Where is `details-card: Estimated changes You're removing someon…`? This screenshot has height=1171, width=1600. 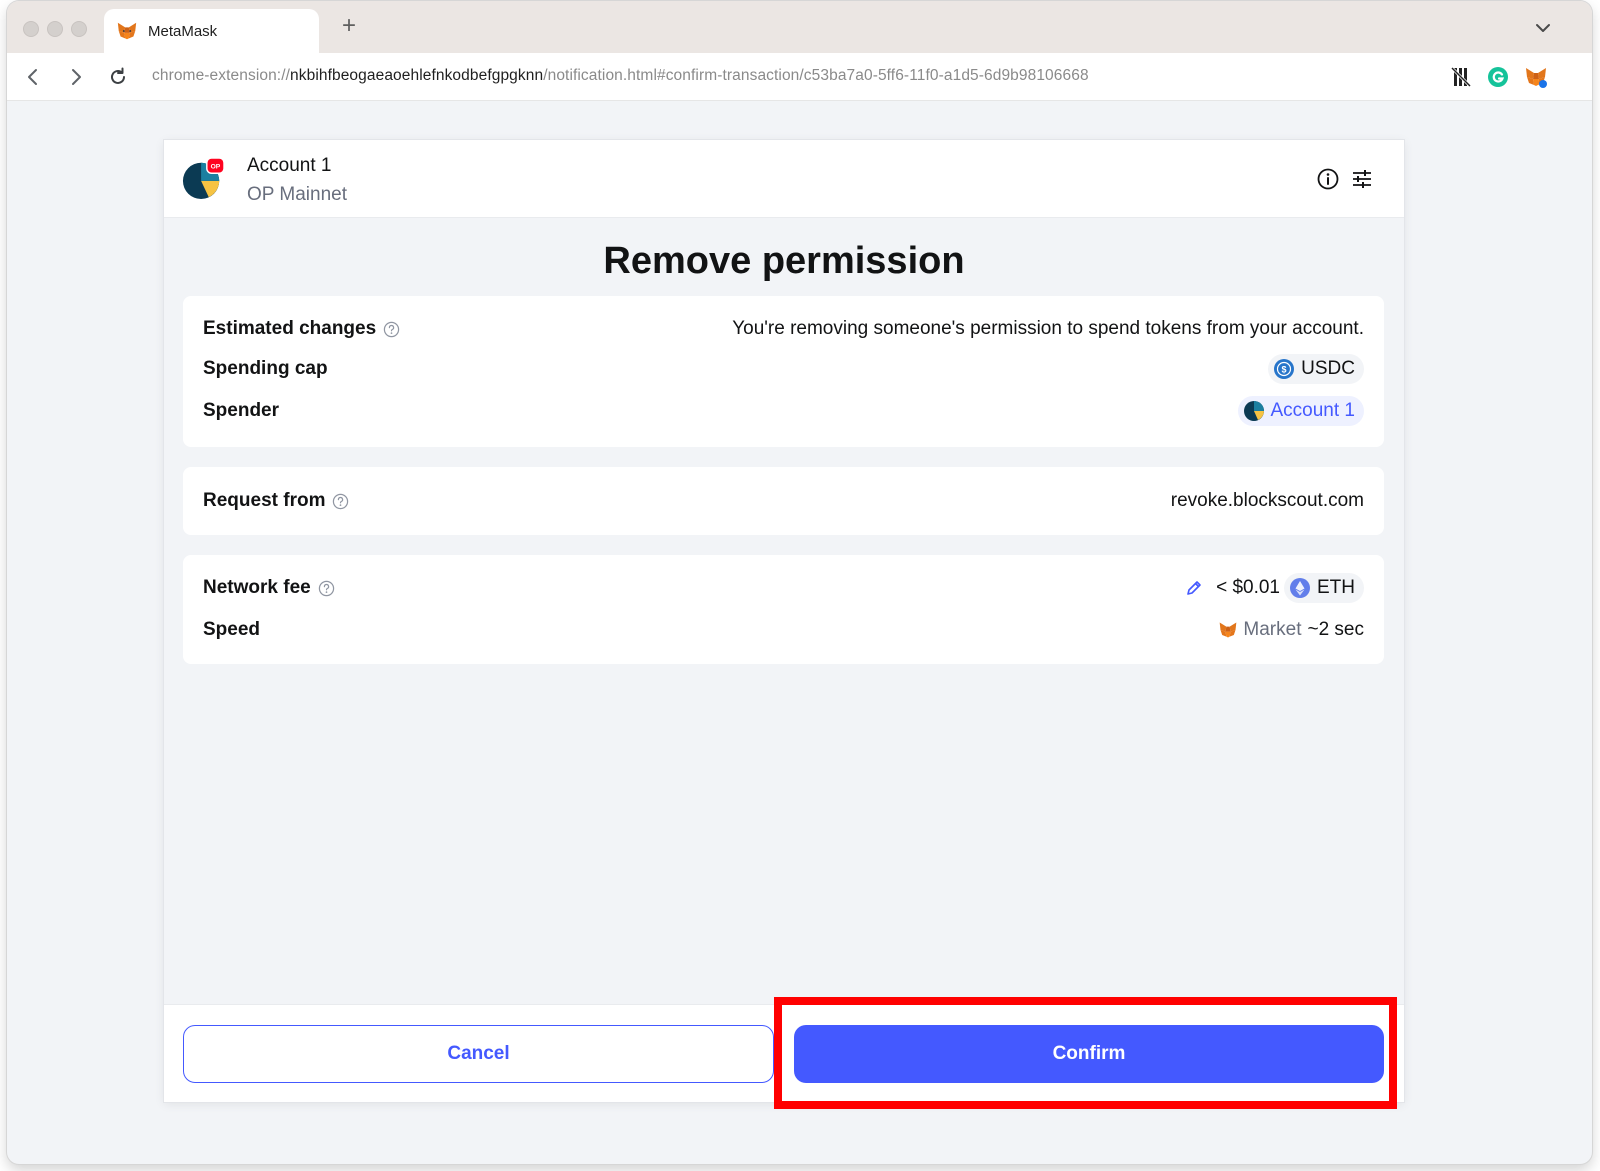 details-card: Estimated changes You're removing someon… is located at coordinates (783, 371).